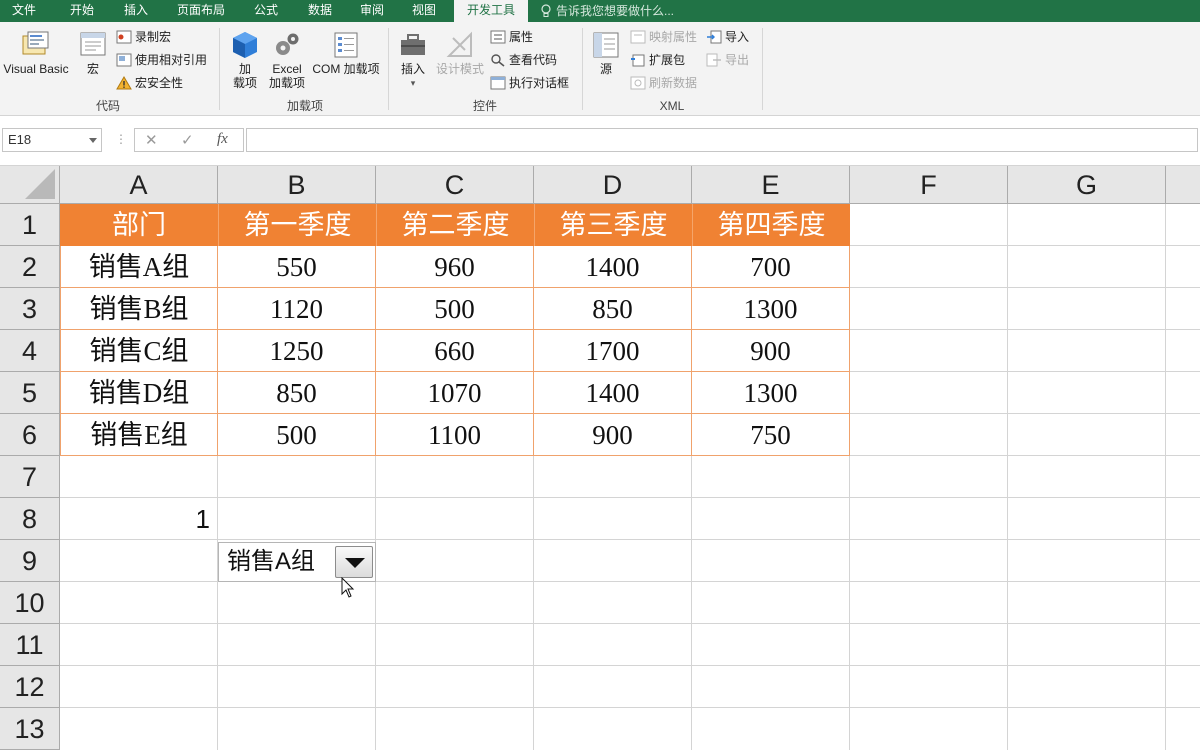  Describe the element at coordinates (139, 185) in the screenshot. I see `column-header-a: A` at that location.